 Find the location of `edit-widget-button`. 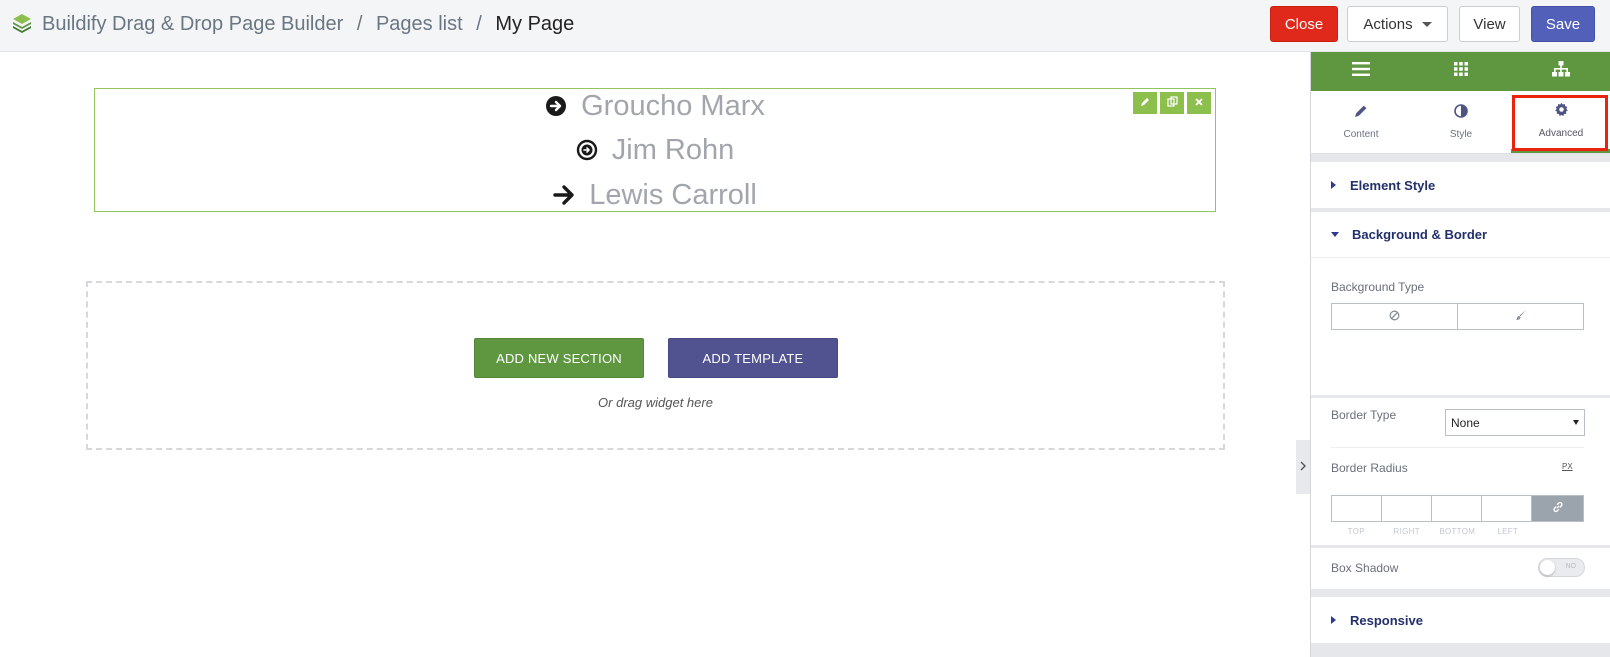

edit-widget-button is located at coordinates (1145, 103).